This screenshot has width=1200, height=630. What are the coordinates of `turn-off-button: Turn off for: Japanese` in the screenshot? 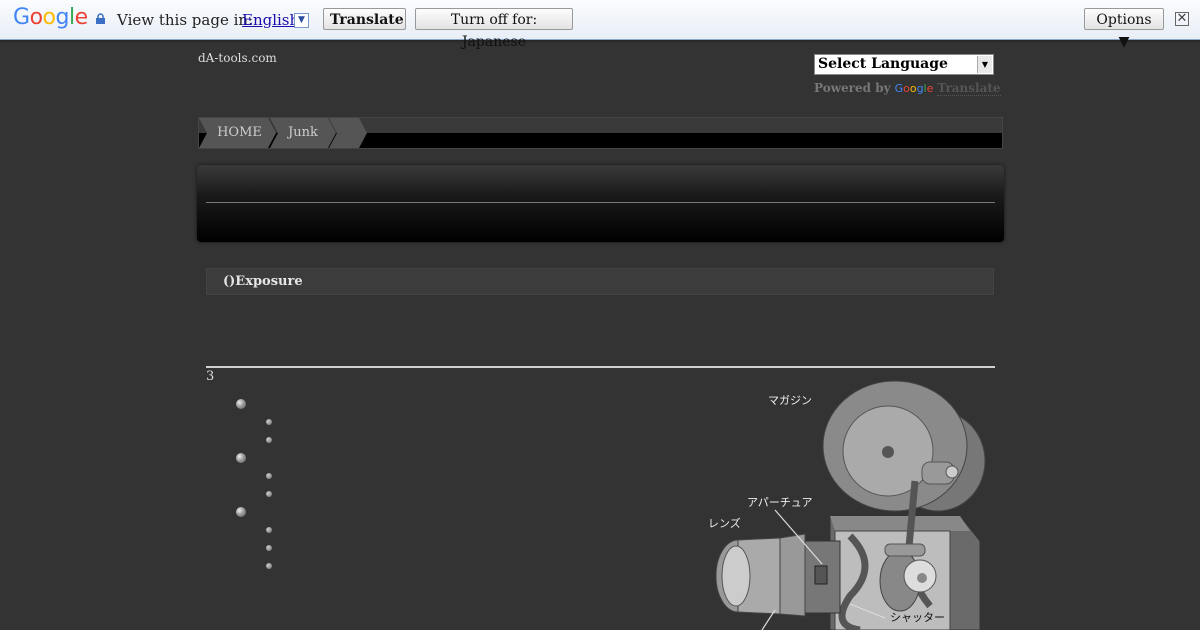 It's located at (494, 29).